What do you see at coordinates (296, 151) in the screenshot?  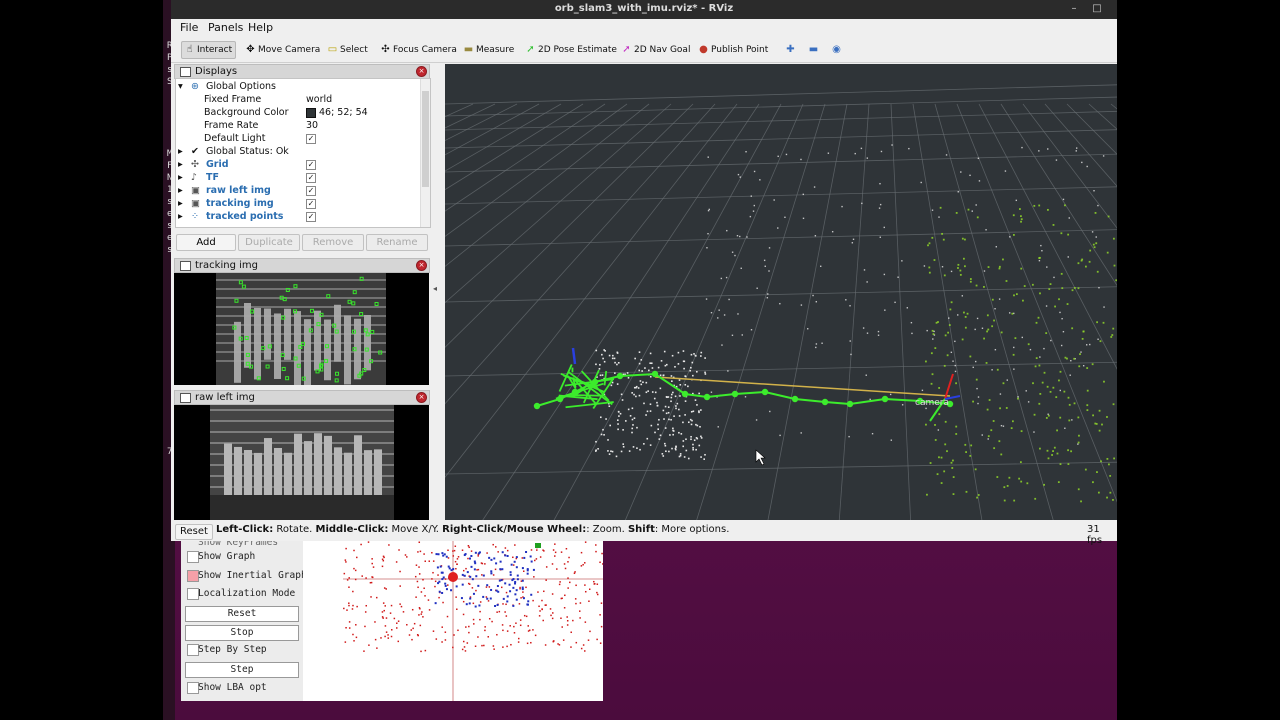 I see `tree-row-global-status: ▸ ✔ Global Status: Ok` at bounding box center [296, 151].